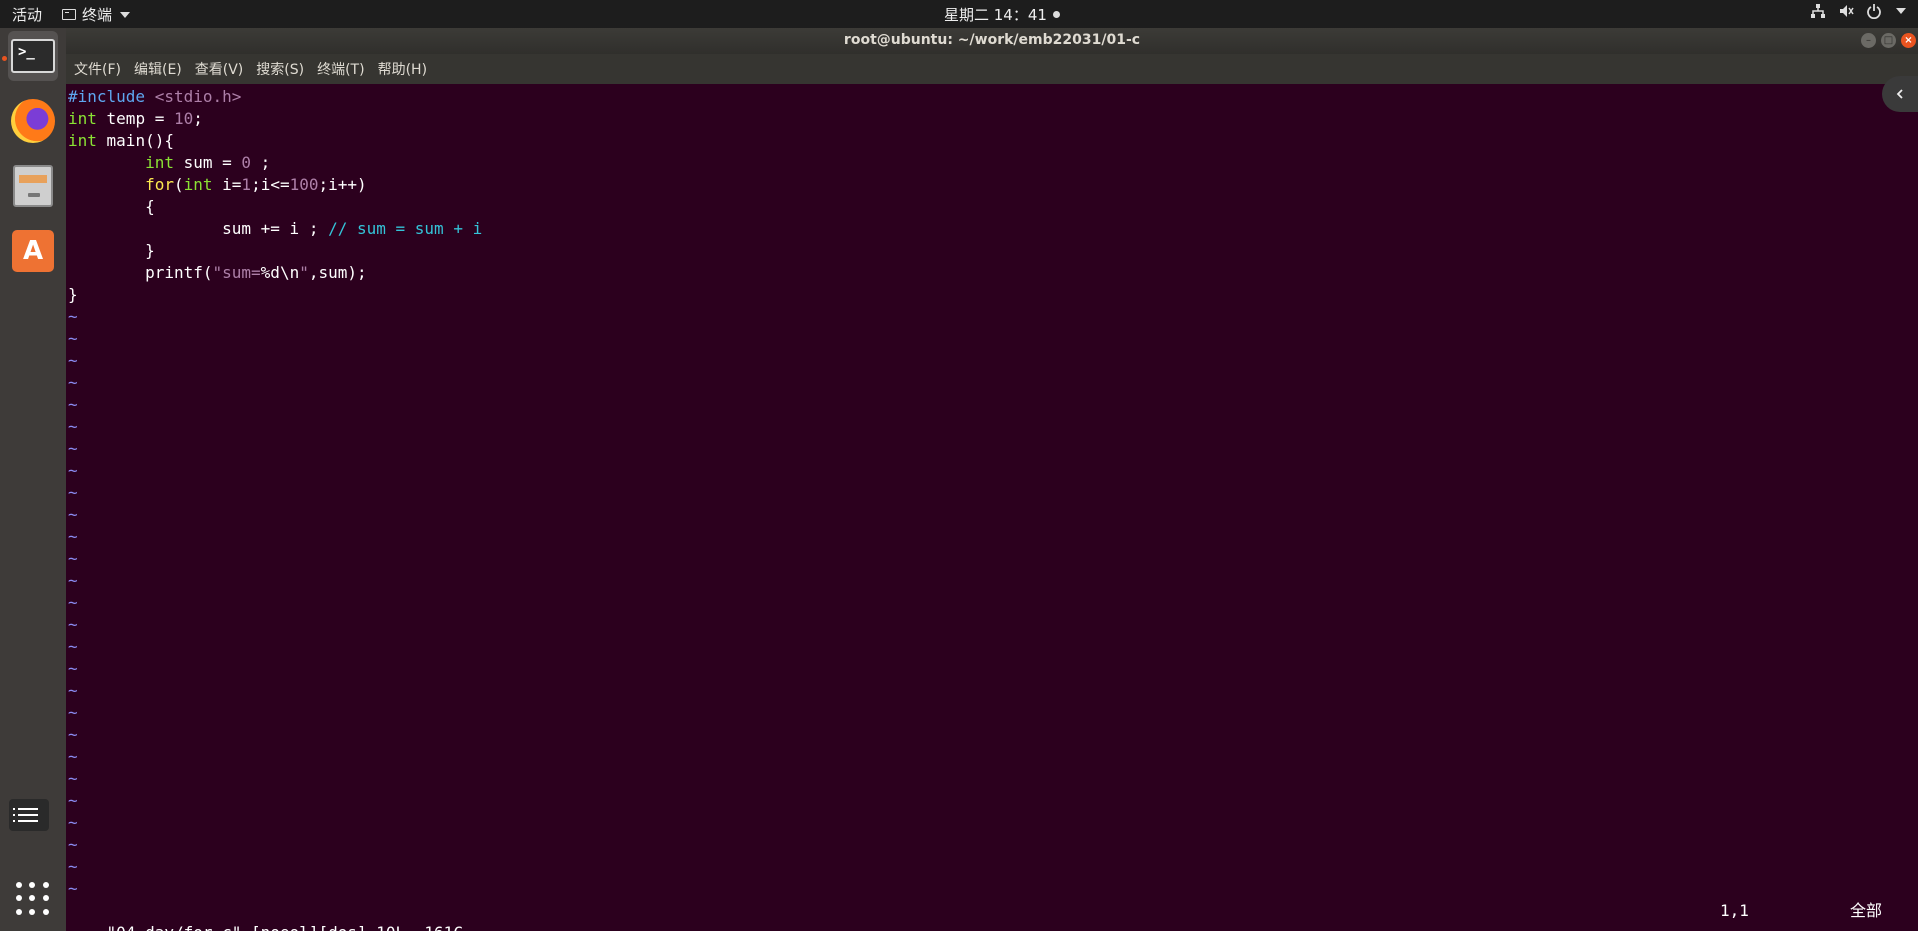  Describe the element at coordinates (159, 184) in the screenshot. I see `code-token: for` at that location.